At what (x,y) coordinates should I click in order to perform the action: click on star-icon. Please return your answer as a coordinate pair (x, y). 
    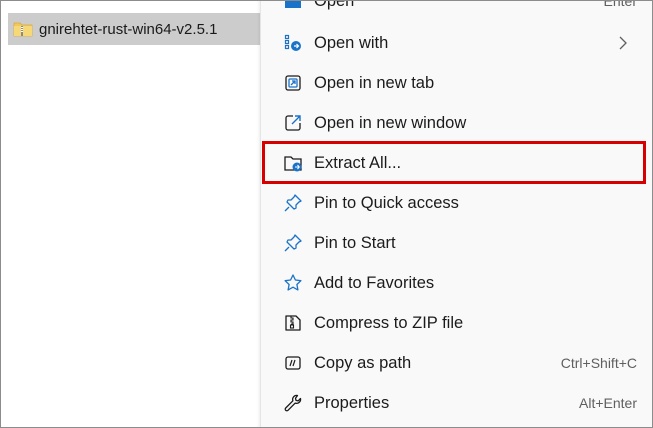
    Looking at the image, I should click on (293, 282).